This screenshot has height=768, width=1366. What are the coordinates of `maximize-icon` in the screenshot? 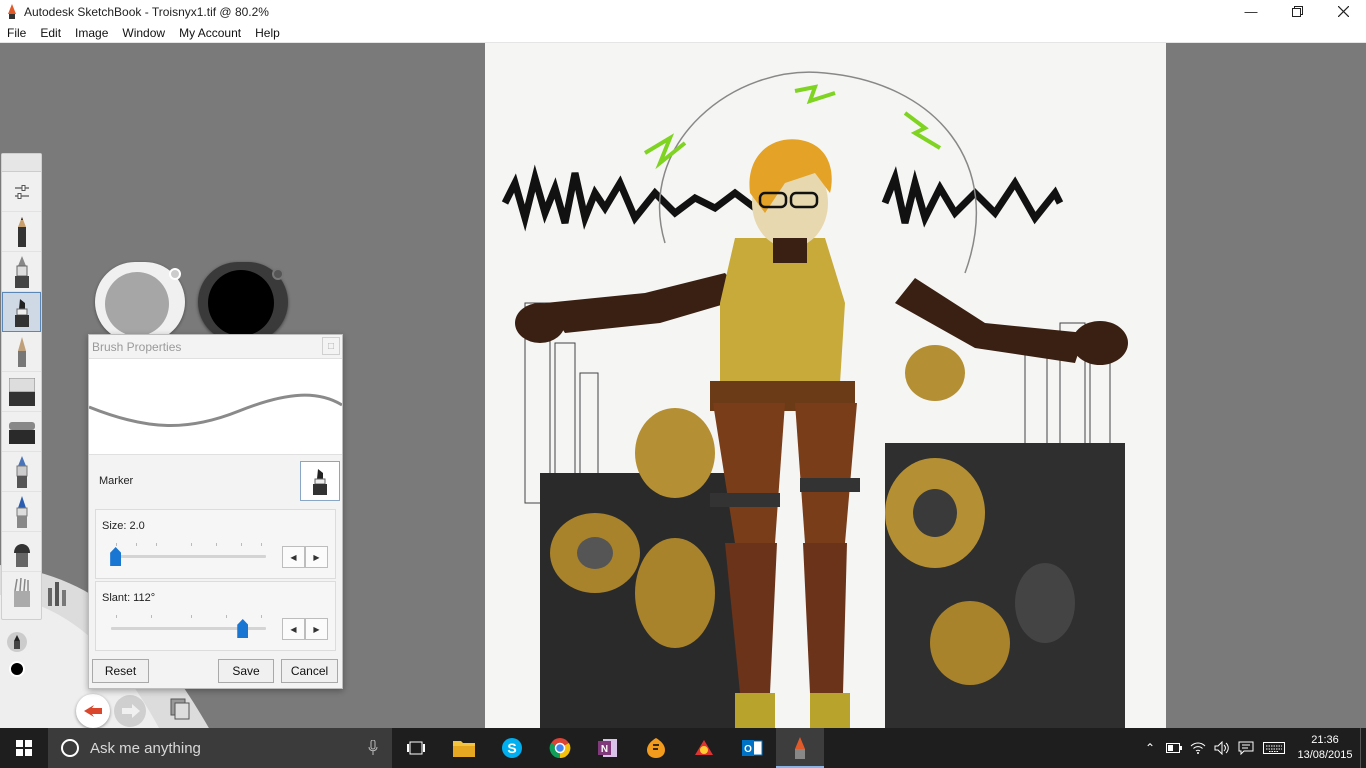 It's located at (1297, 11).